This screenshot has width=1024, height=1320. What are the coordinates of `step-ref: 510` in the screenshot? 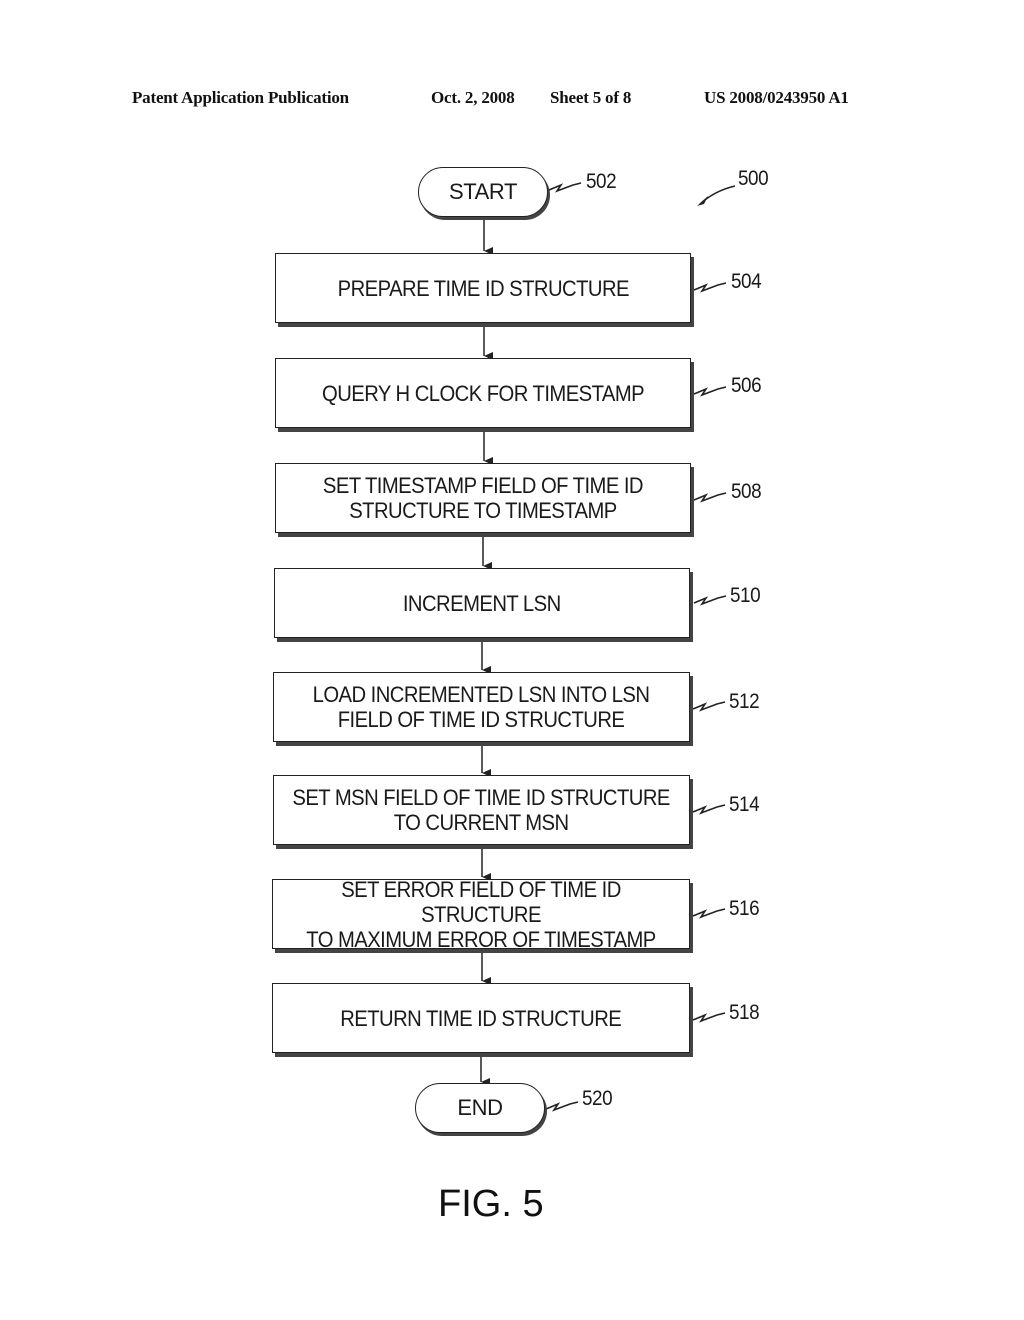 It's located at (745, 595).